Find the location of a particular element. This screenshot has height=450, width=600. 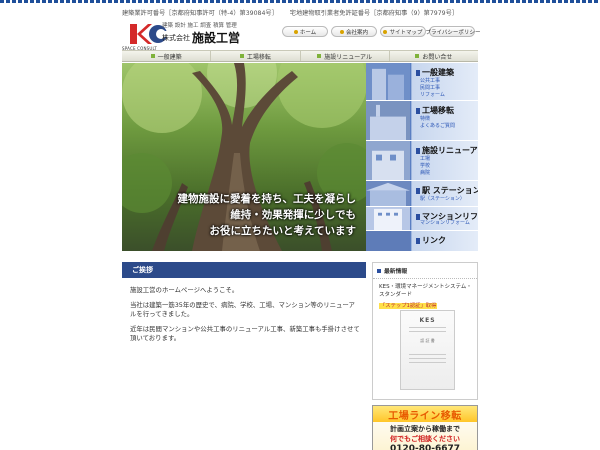

banner-title: 工場ライン移転 is located at coordinates (425, 414).